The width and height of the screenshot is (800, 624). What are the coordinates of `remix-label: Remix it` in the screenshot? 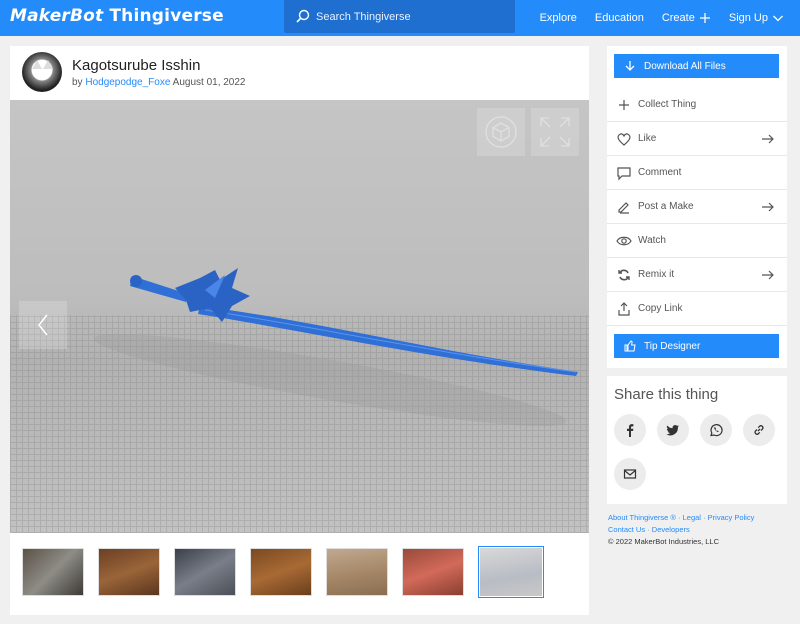 It's located at (656, 274).